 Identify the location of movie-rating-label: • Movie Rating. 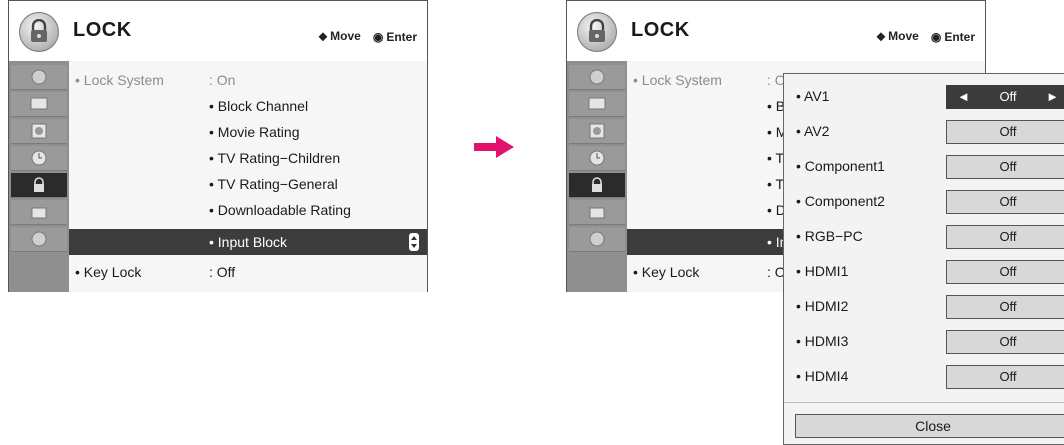
(254, 132).